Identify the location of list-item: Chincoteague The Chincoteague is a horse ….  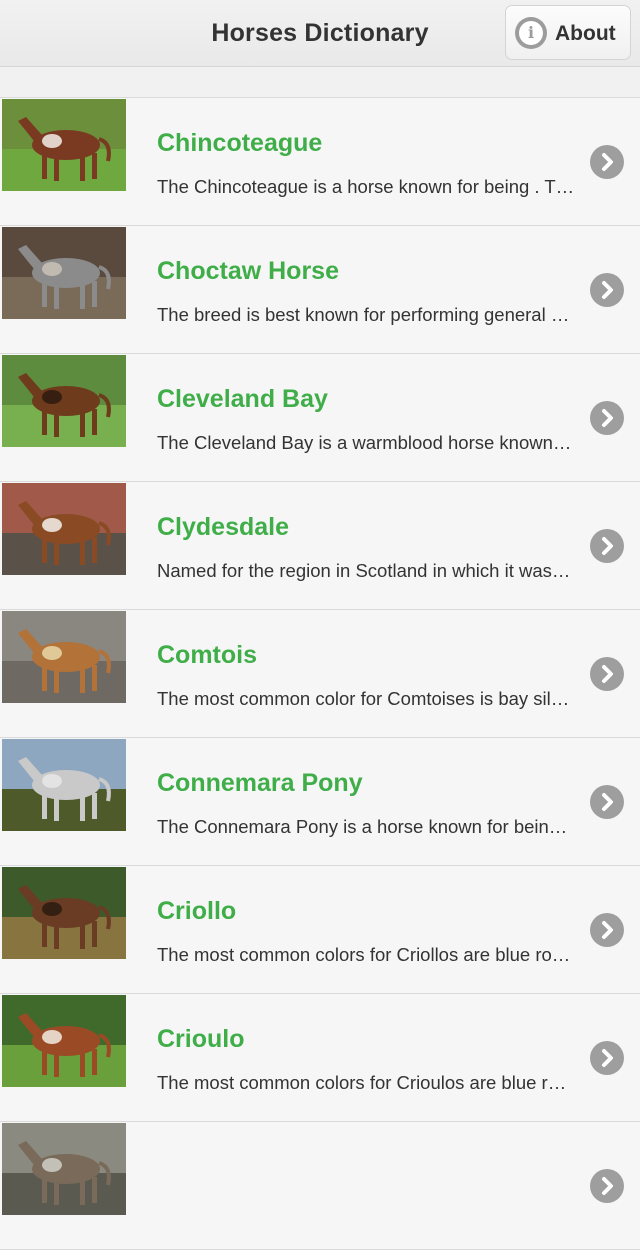
(320, 162).